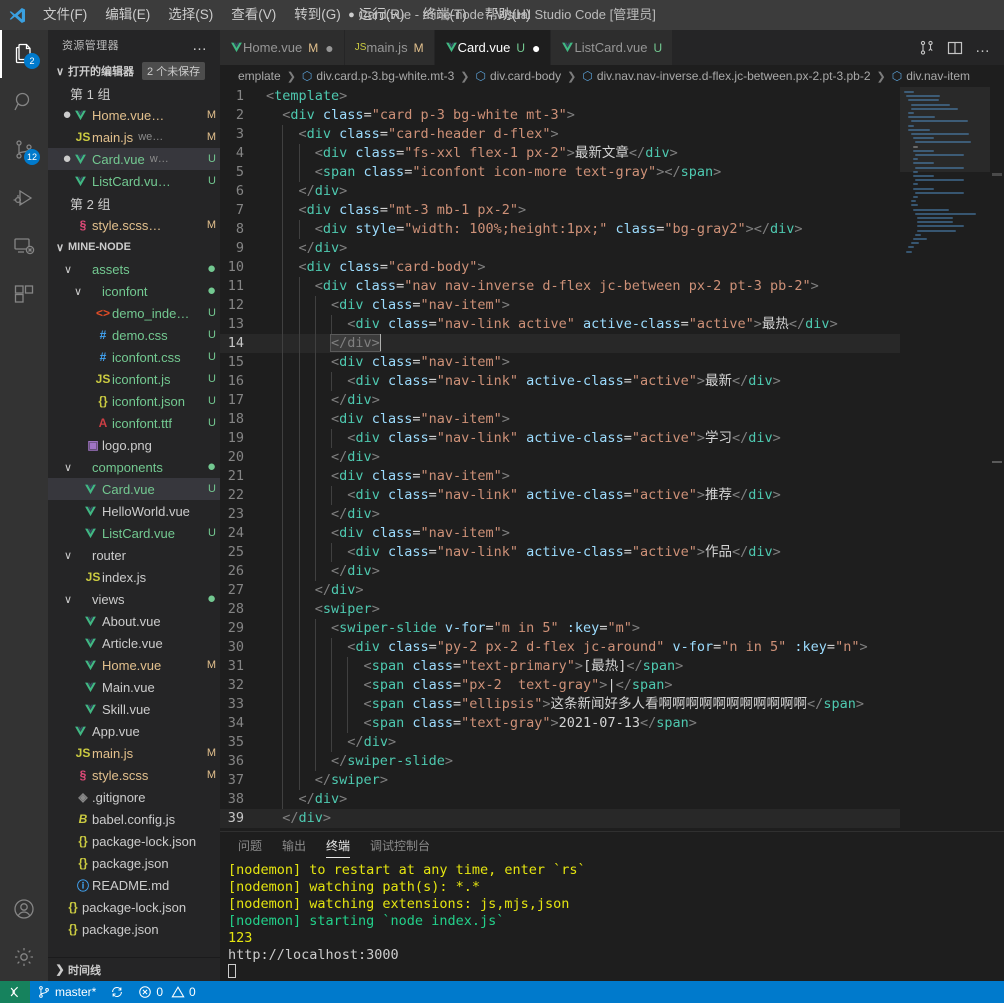 The width and height of the screenshot is (1004, 1003). What do you see at coordinates (134, 885) in the screenshot?
I see `tree-row: ⓘ README.md` at bounding box center [134, 885].